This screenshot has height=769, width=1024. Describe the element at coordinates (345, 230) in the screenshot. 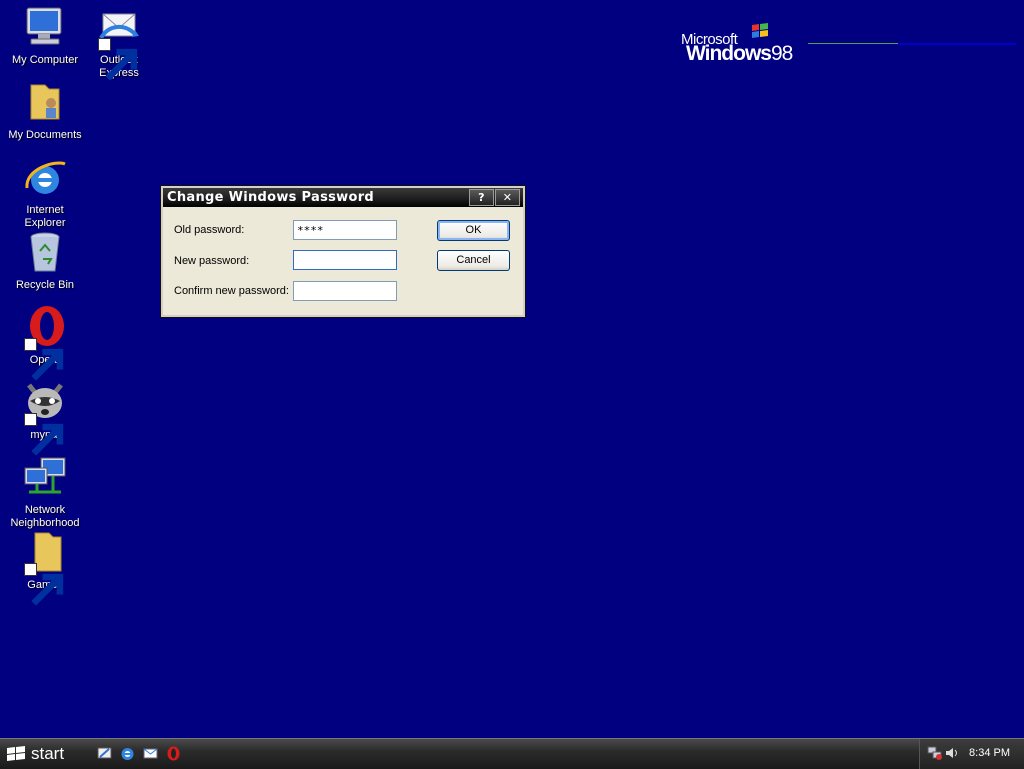

I see `old-password-field` at that location.